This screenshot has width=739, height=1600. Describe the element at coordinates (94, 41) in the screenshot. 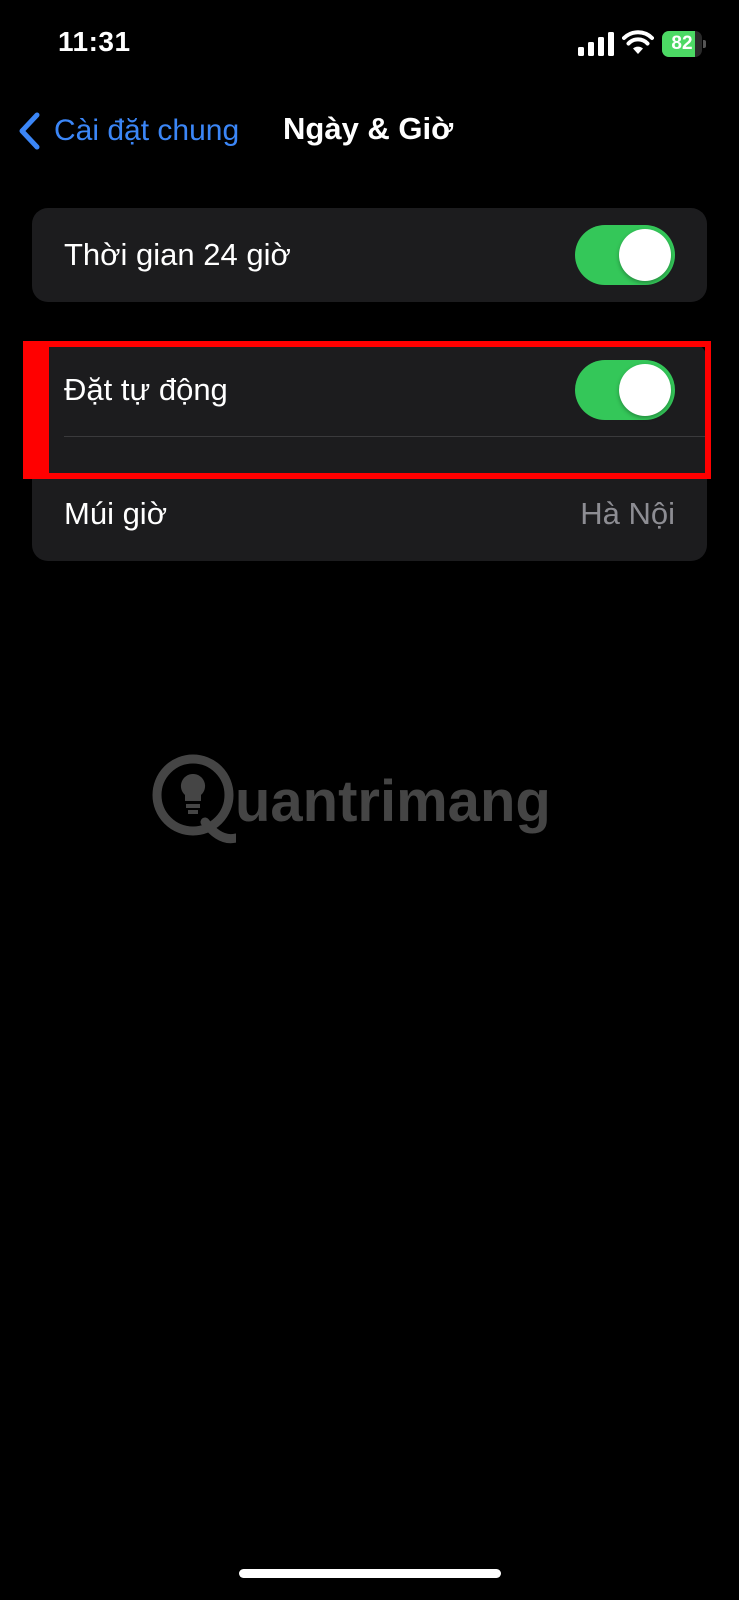

I see `status-time: 11:31` at that location.